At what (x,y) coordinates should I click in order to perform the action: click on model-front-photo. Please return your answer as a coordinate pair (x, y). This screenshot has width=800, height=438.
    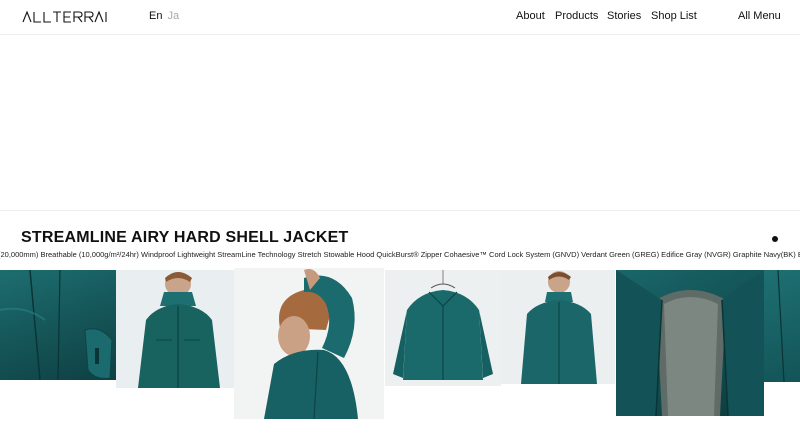
    Looking at the image, I should click on (175, 329).